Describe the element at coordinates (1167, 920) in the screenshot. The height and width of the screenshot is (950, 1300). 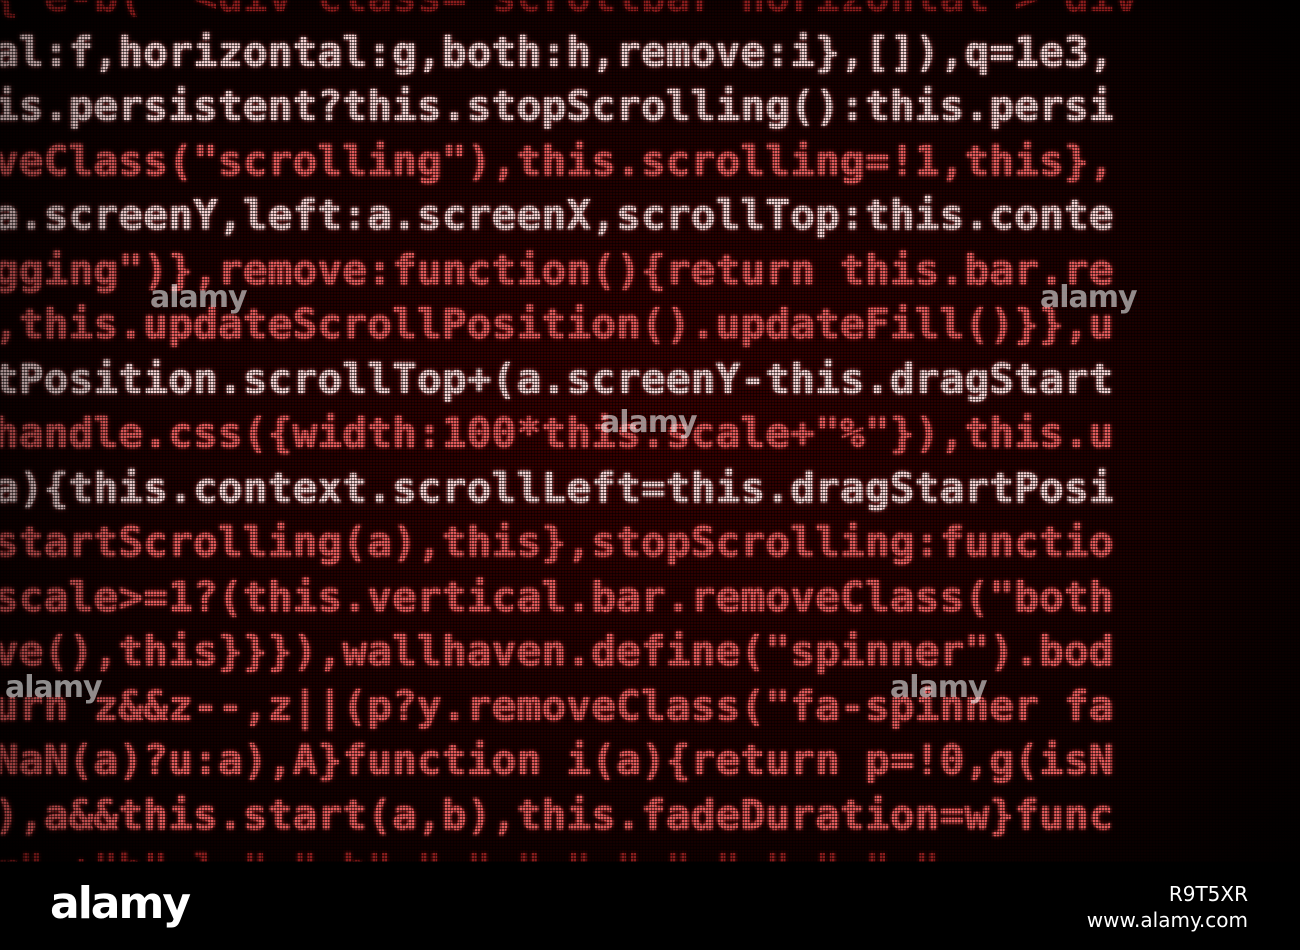
I see `site-url: www.alamy.com` at that location.